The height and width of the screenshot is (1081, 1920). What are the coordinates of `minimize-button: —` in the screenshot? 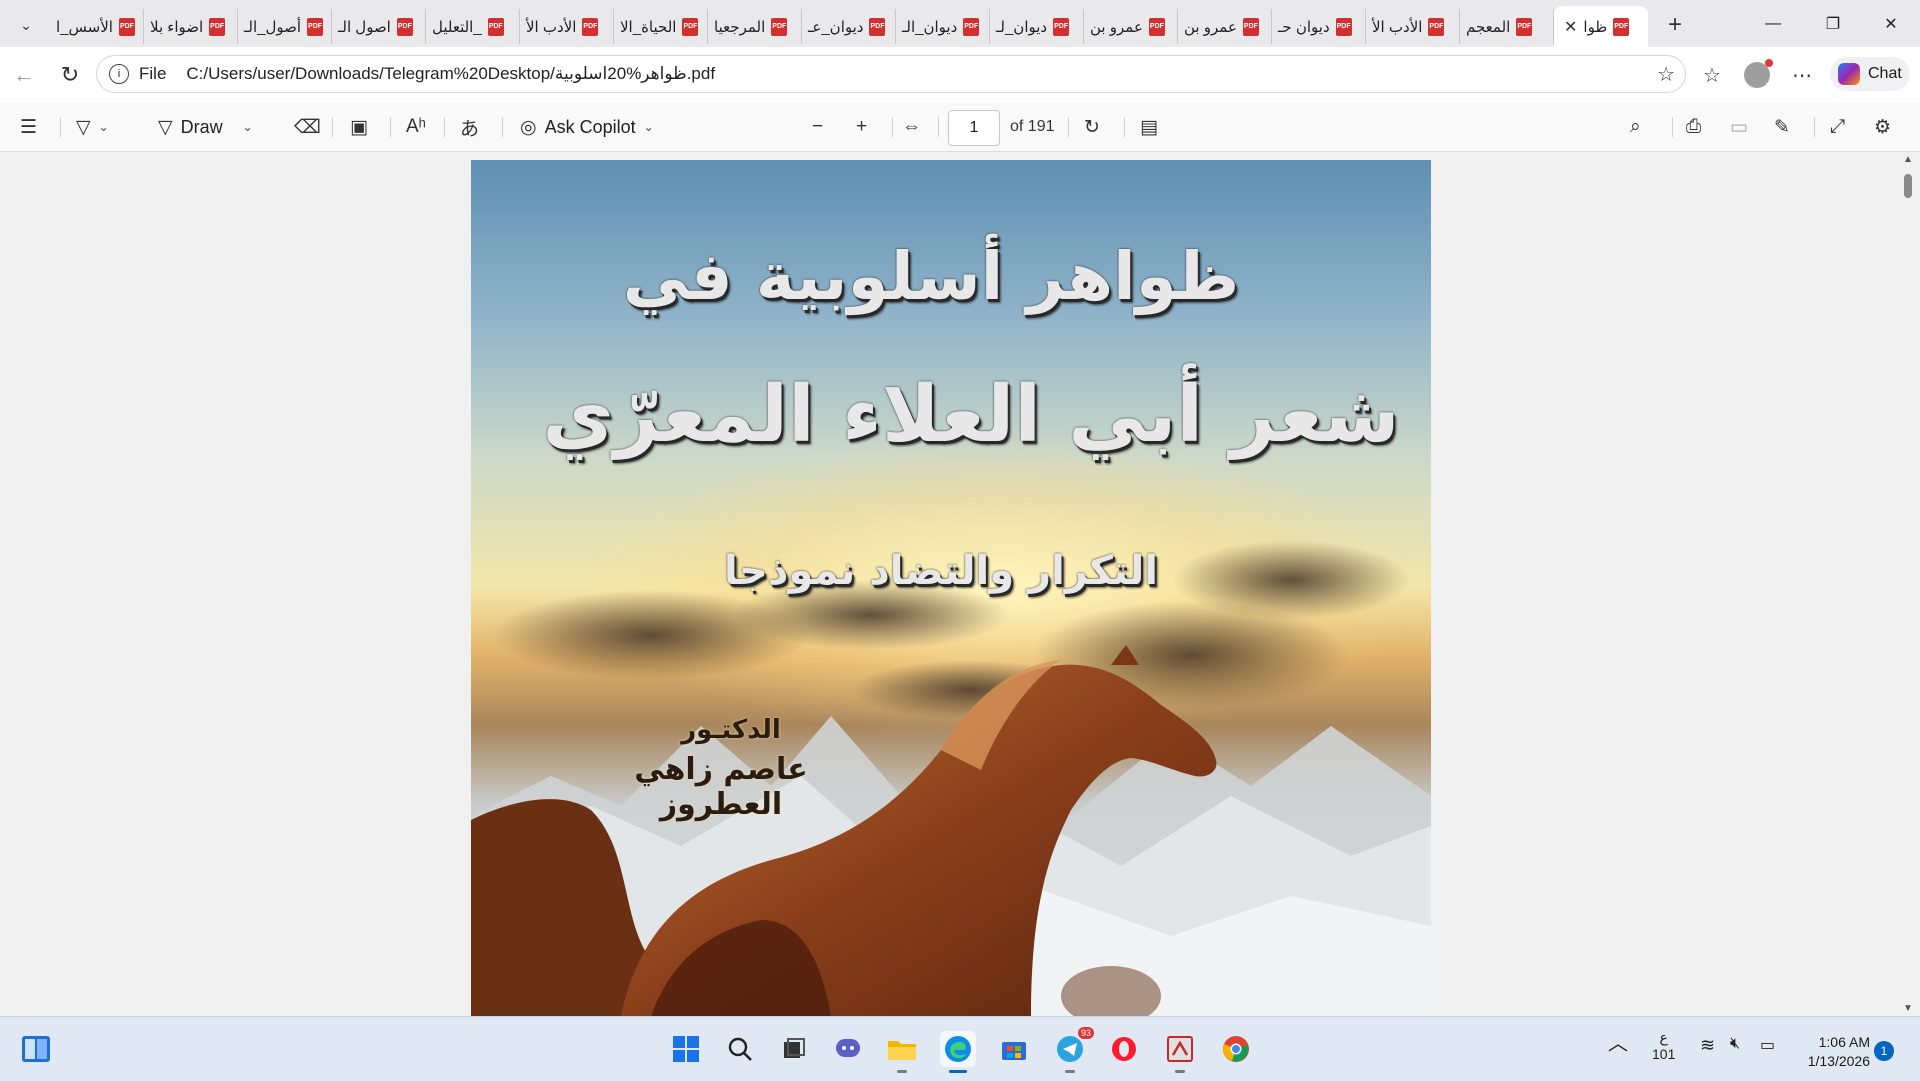 It's located at (1773, 24).